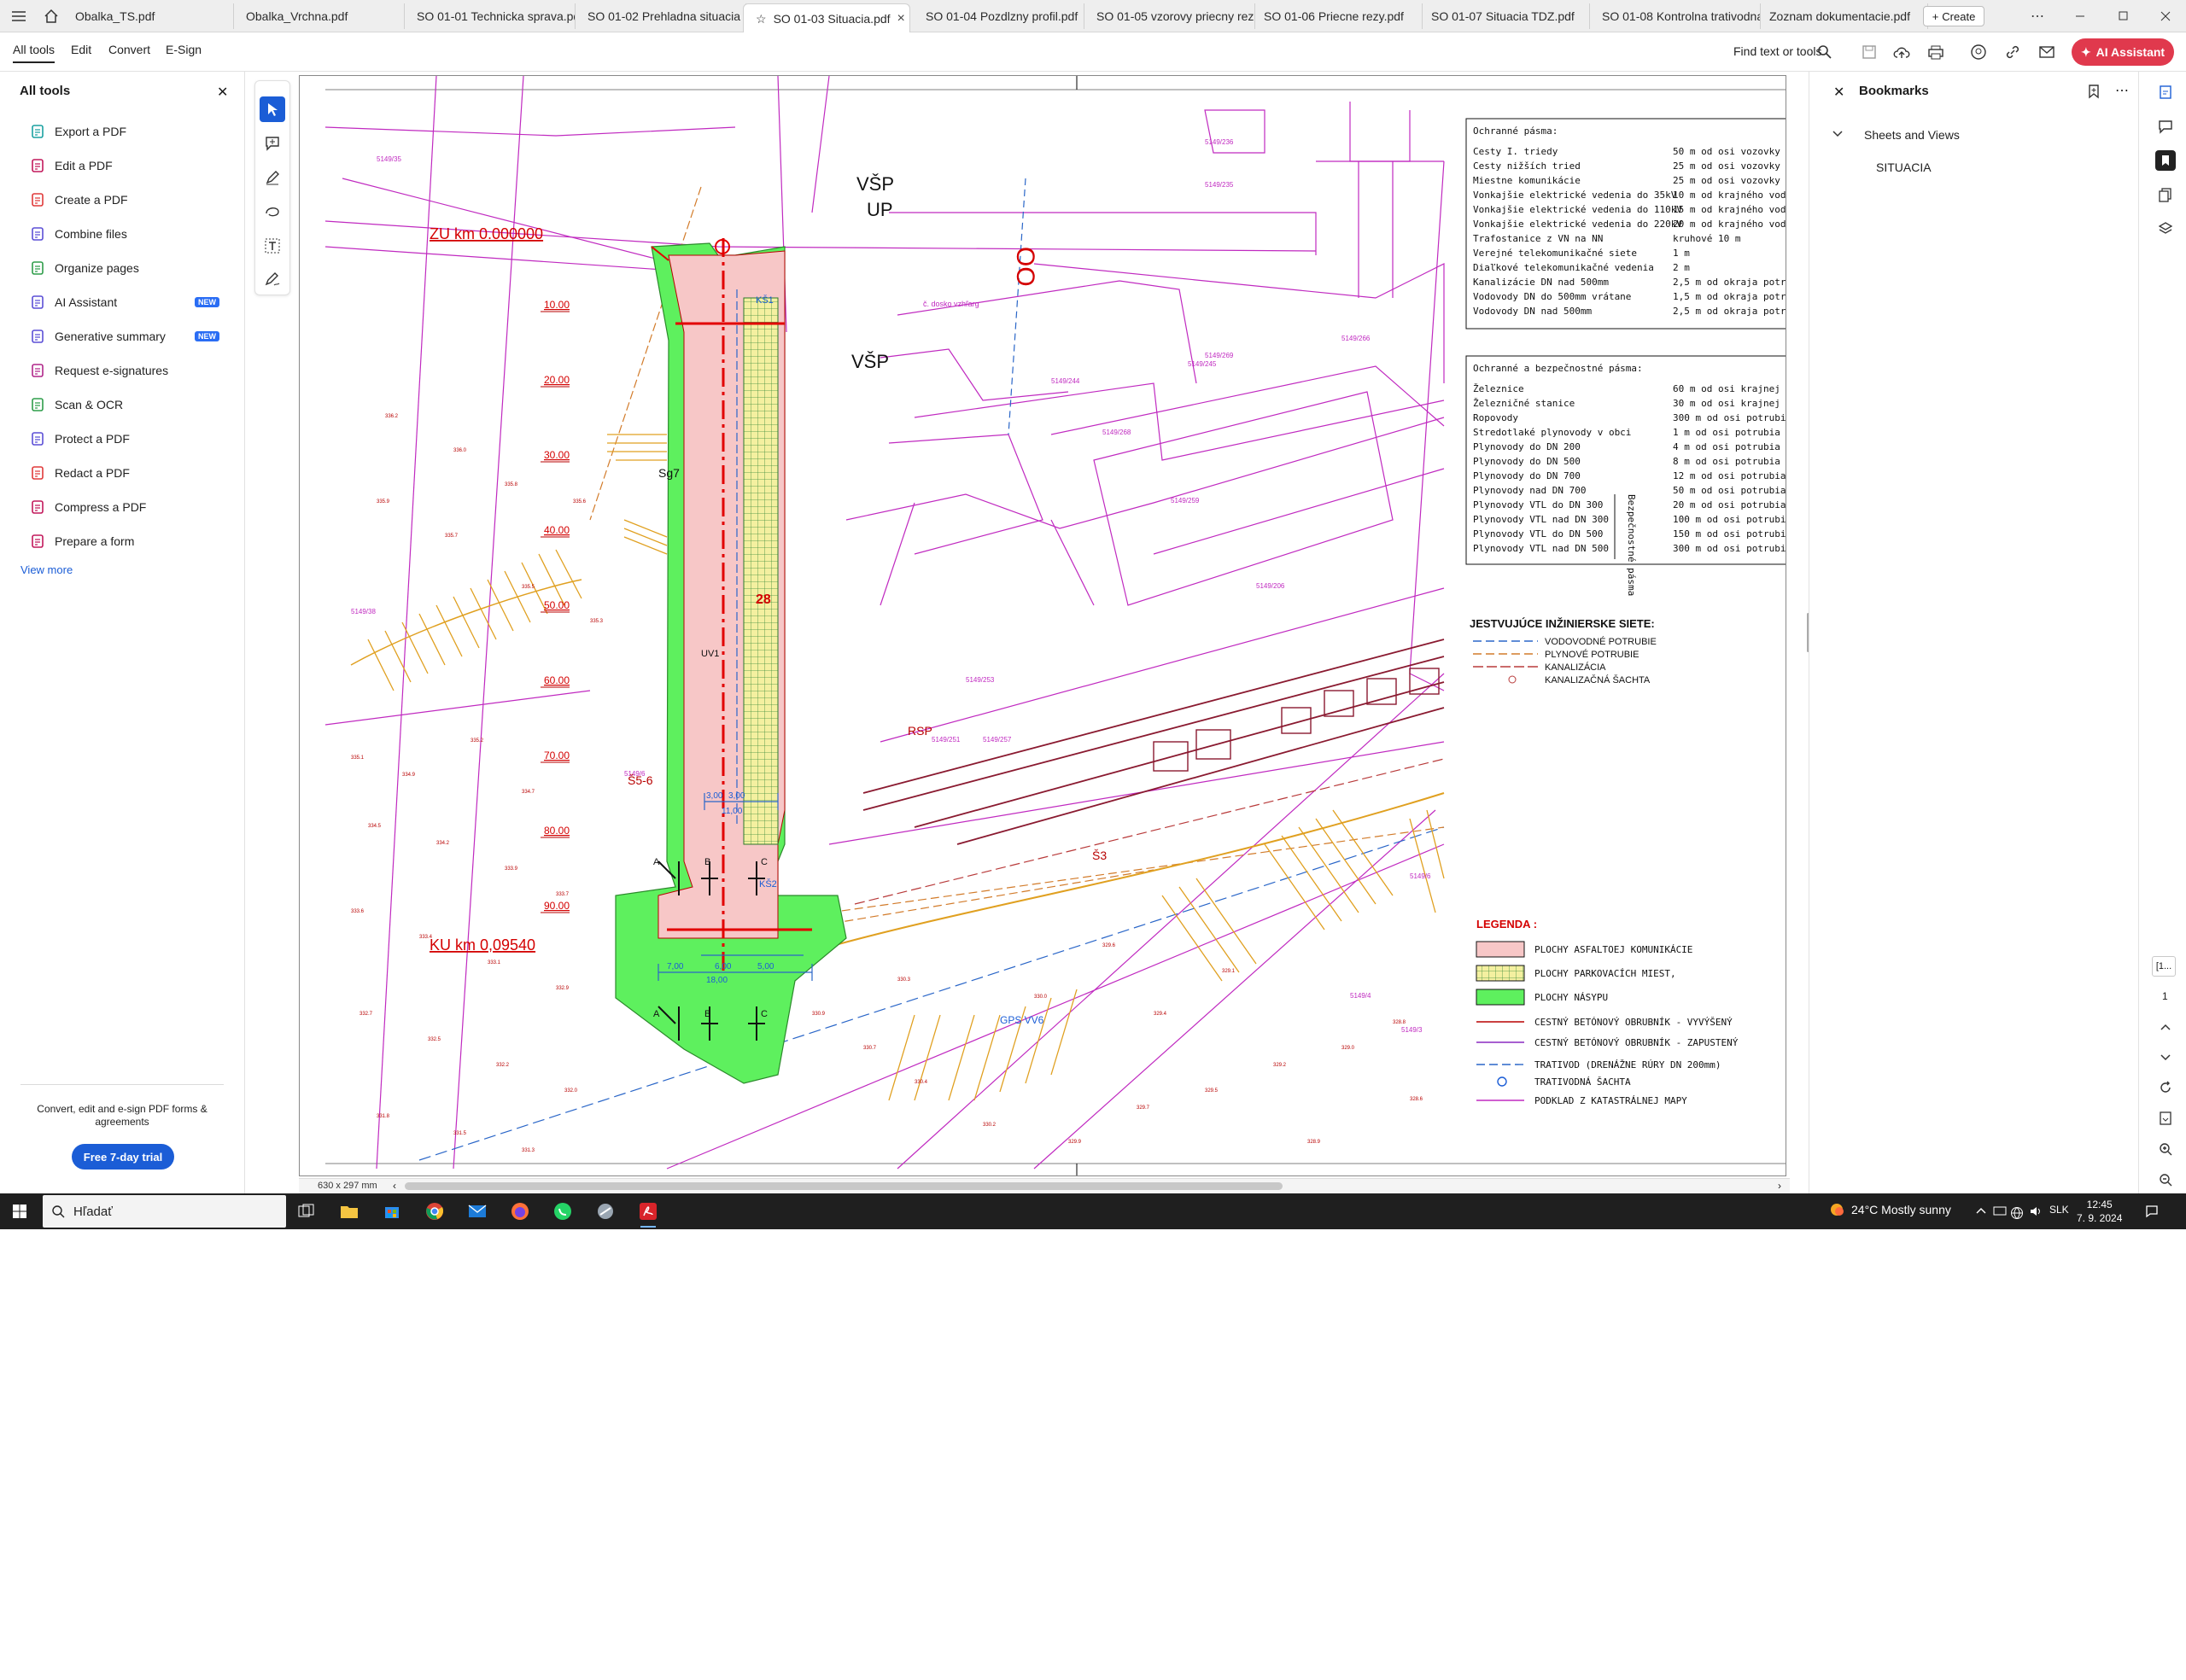 The width and height of the screenshot is (2186, 1680). What do you see at coordinates (34, 53) in the screenshot?
I see `menu-all-tools: All tools` at bounding box center [34, 53].